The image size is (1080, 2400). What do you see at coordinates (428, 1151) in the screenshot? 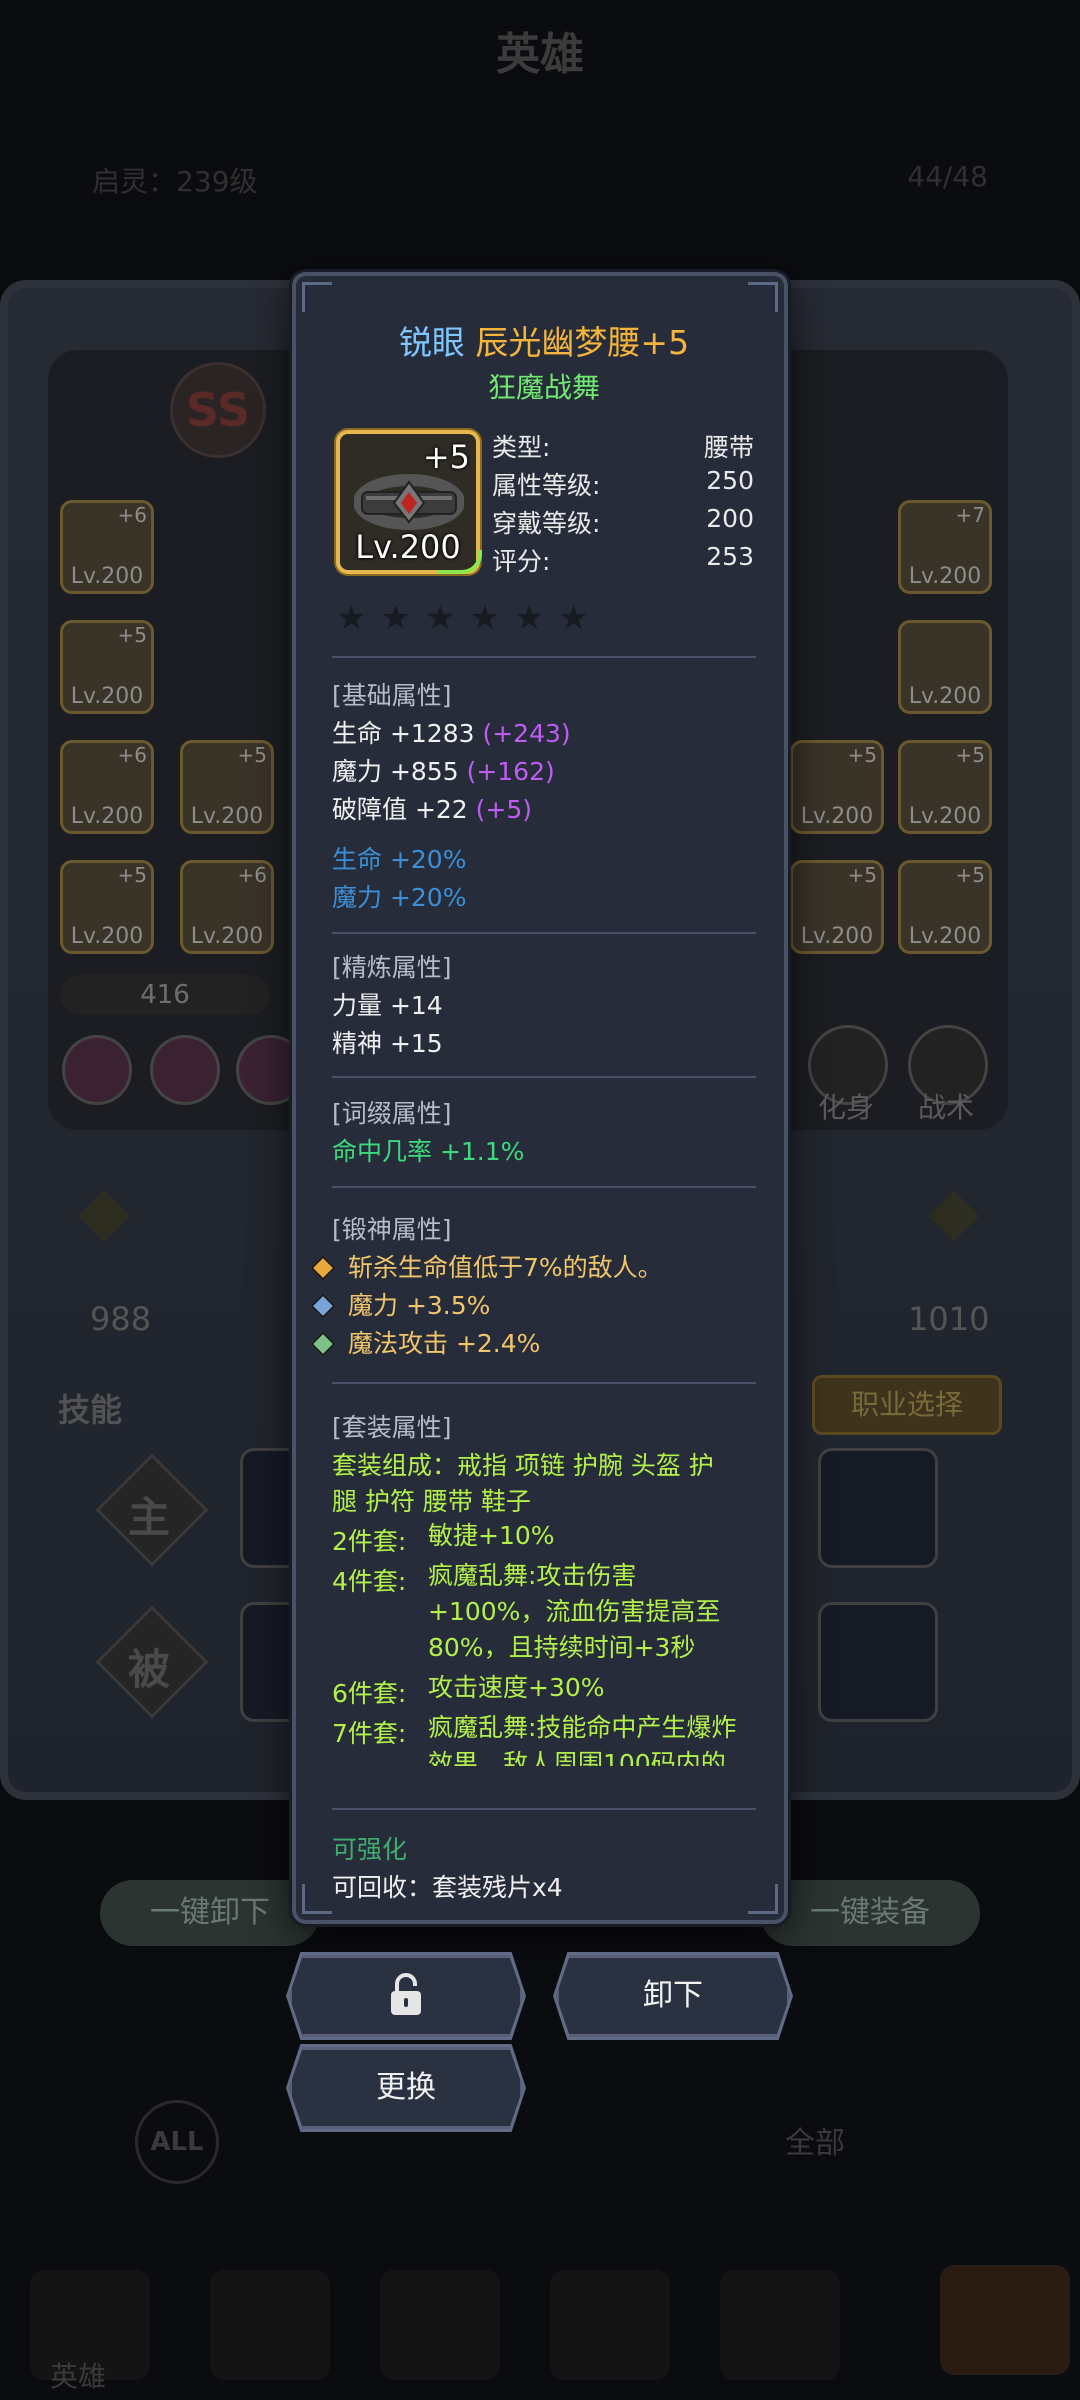
I see `affix-stat: 命中几率 +1.1%` at bounding box center [428, 1151].